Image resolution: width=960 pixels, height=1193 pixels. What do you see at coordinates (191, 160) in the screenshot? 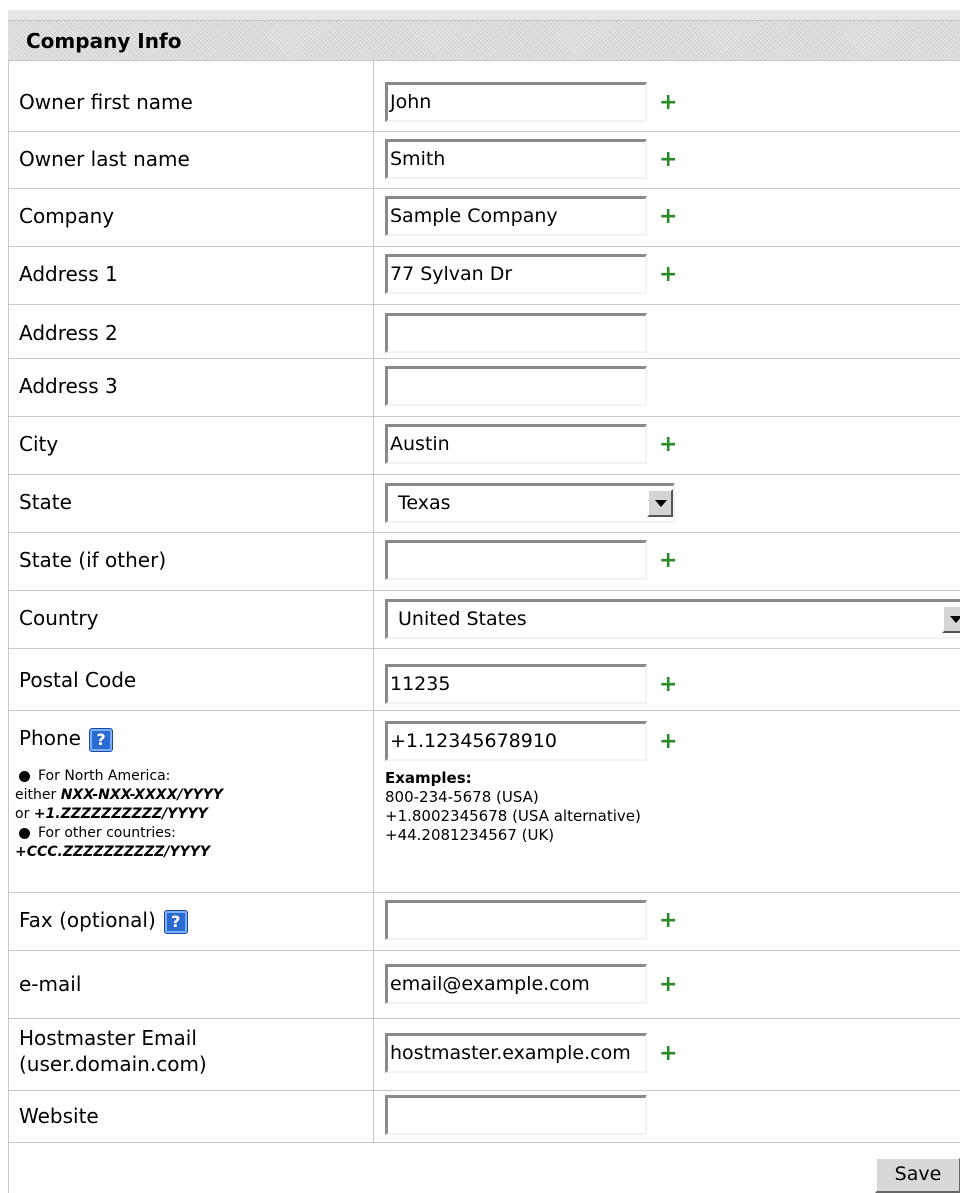
I see `label-cell: Owner last name` at bounding box center [191, 160].